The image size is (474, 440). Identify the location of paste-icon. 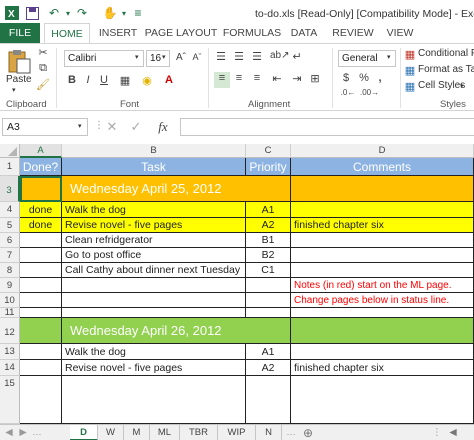
(19, 61).